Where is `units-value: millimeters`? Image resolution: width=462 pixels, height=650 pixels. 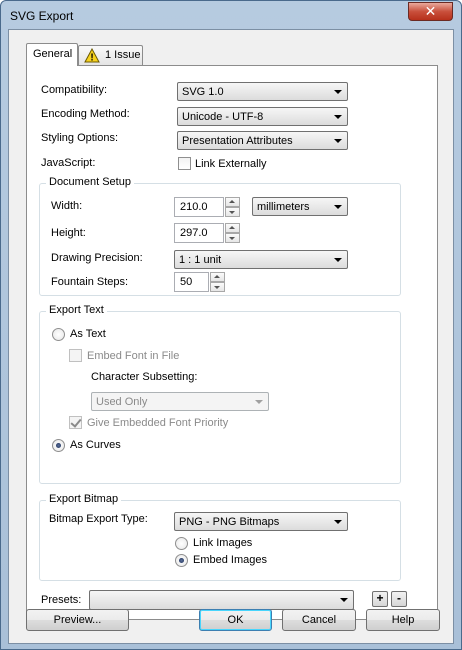
units-value: millimeters is located at coordinates (283, 207).